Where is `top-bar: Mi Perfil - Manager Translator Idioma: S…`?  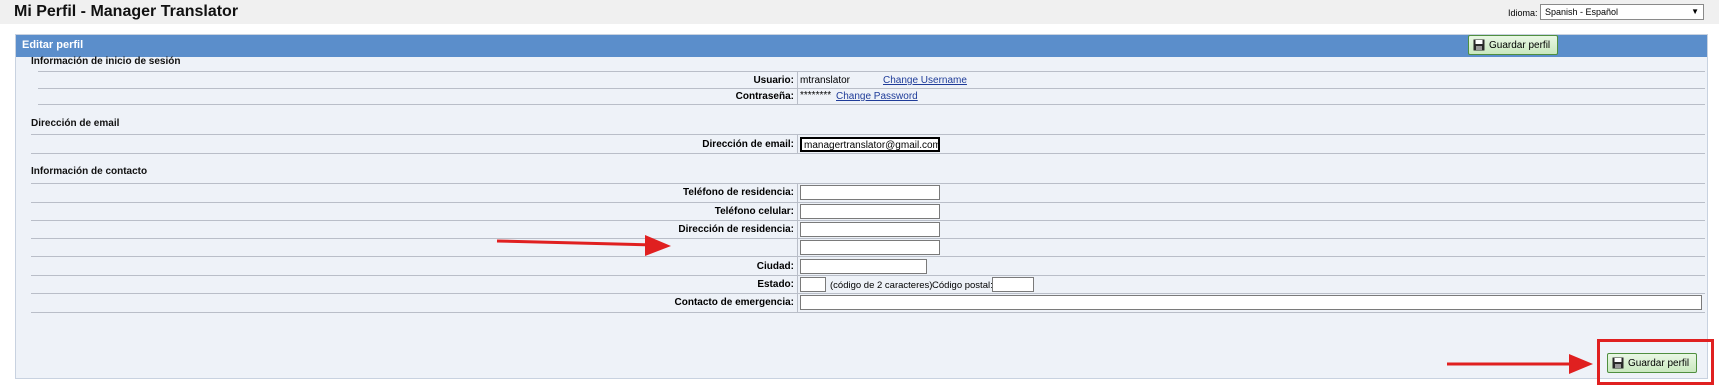
top-bar: Mi Perfil - Manager Translator Idioma: S… is located at coordinates (859, 12).